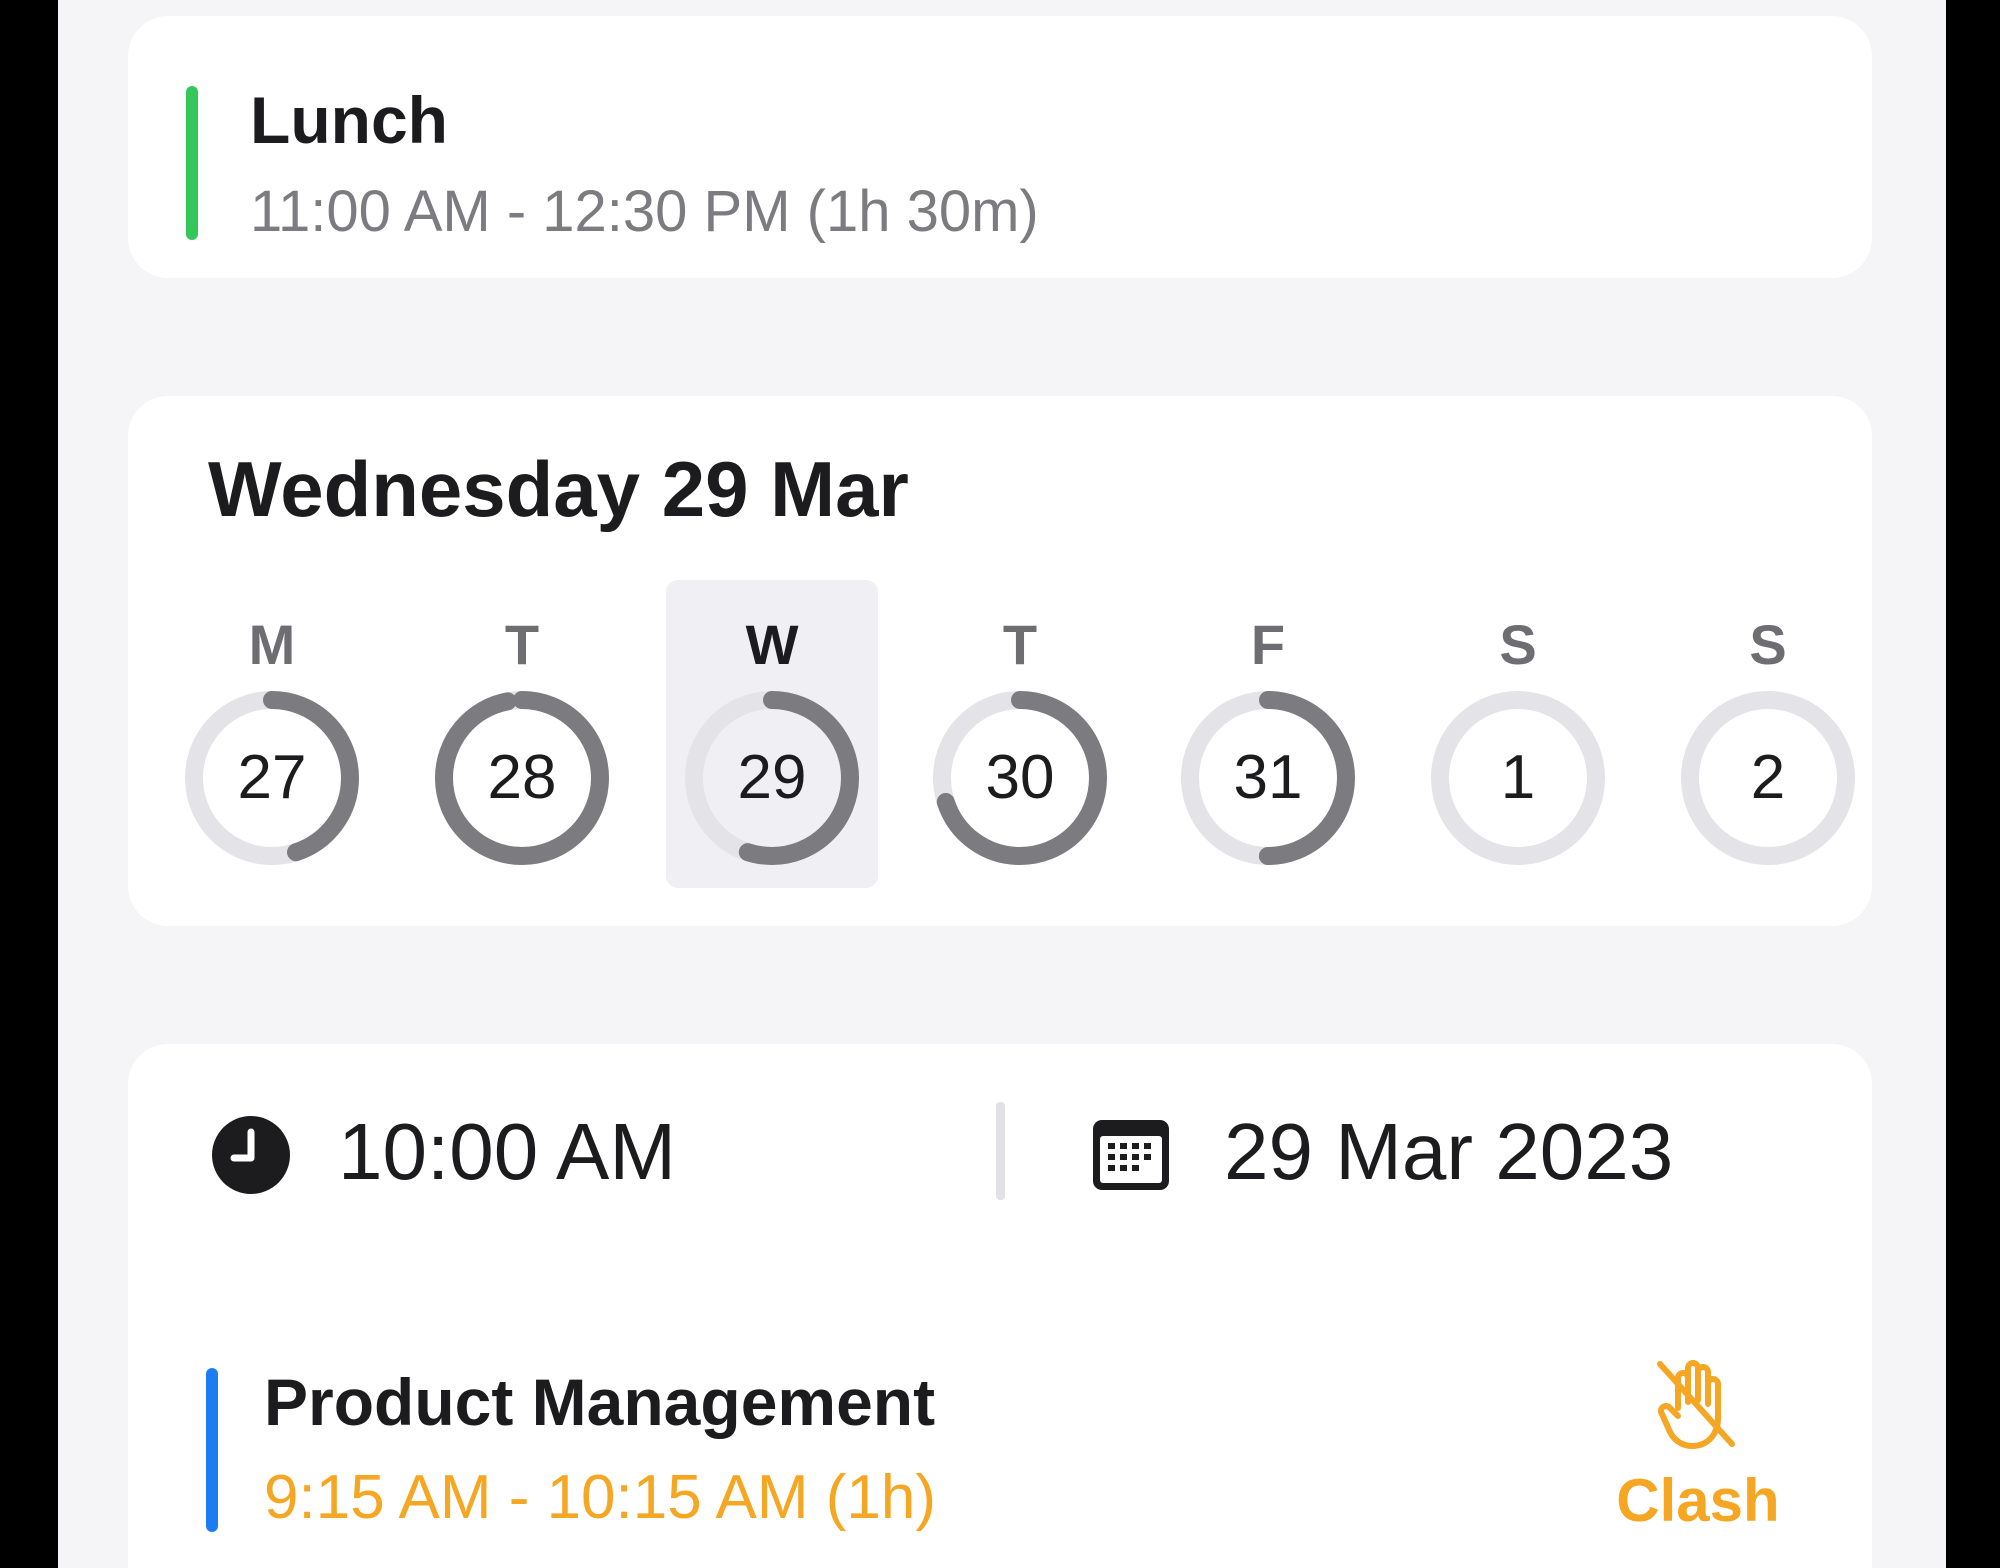 The image size is (2000, 1568). Describe the element at coordinates (1000, 147) in the screenshot. I see `lunch-event-card: Lunch 11:00 AM - 12:30 PM (1h 30m)` at that location.